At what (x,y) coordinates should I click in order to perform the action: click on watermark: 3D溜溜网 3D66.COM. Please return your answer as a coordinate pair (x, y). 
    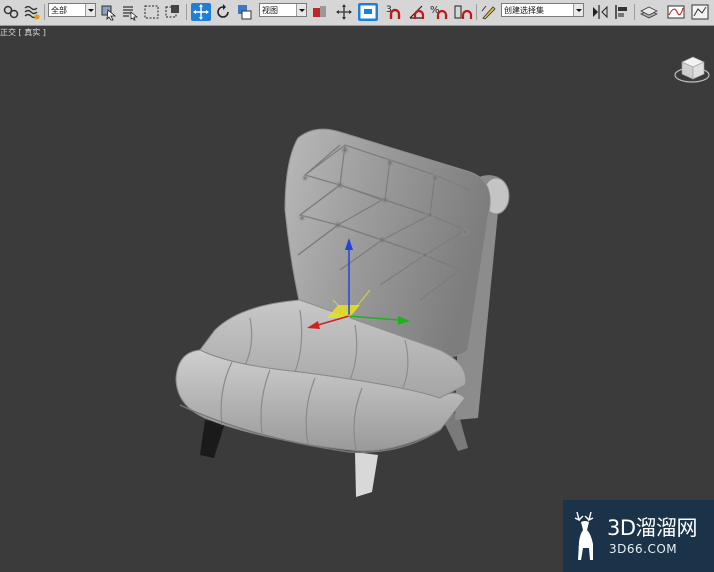
    Looking at the image, I should click on (638, 536).